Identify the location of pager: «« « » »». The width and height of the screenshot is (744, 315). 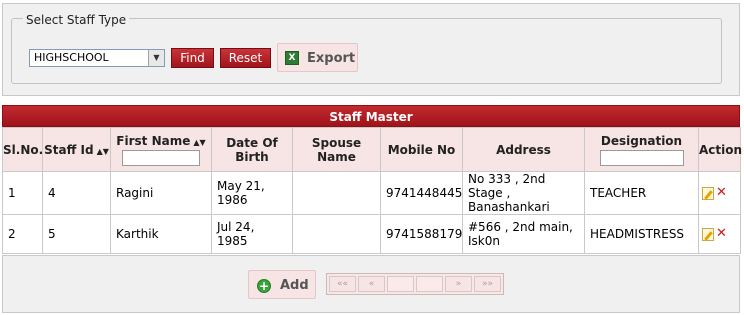
(415, 284).